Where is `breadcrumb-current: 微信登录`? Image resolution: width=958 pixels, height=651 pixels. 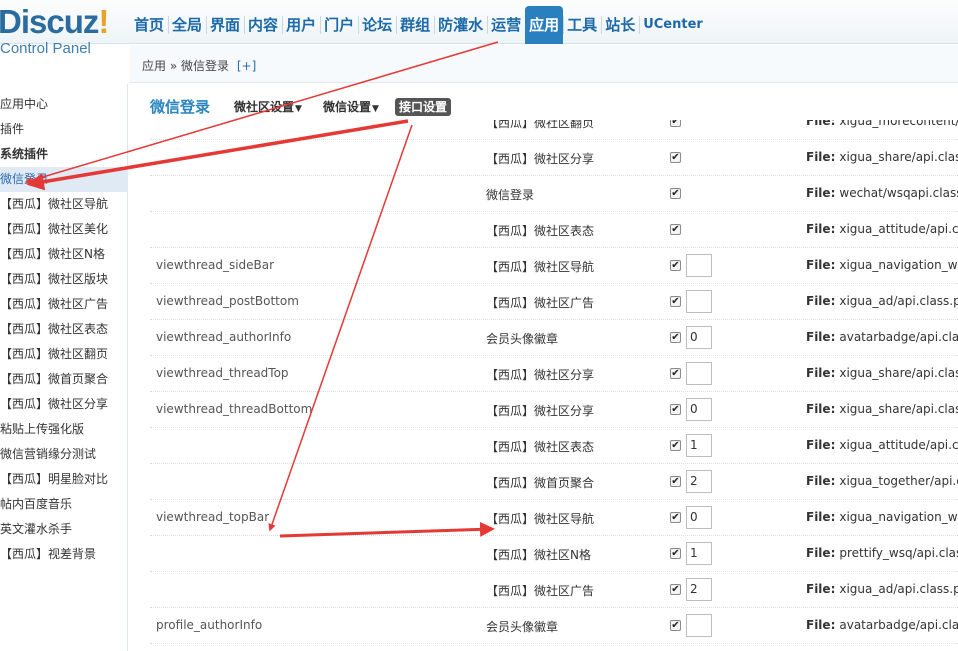
breadcrumb-current: 微信登录 is located at coordinates (205, 66).